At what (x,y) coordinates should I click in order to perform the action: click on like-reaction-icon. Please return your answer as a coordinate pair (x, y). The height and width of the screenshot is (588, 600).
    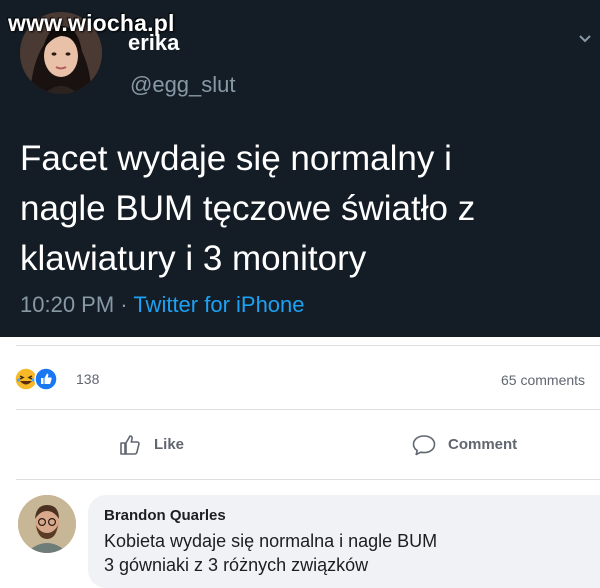
    Looking at the image, I should click on (46, 379).